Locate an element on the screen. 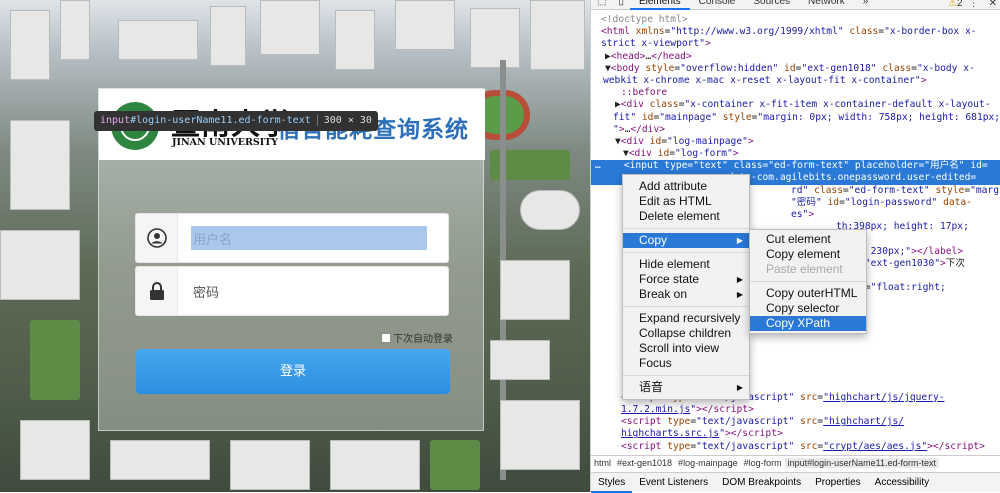 This screenshot has width=1000, height=493. breadcrumb-item: #log-mainpage is located at coordinates (708, 463).